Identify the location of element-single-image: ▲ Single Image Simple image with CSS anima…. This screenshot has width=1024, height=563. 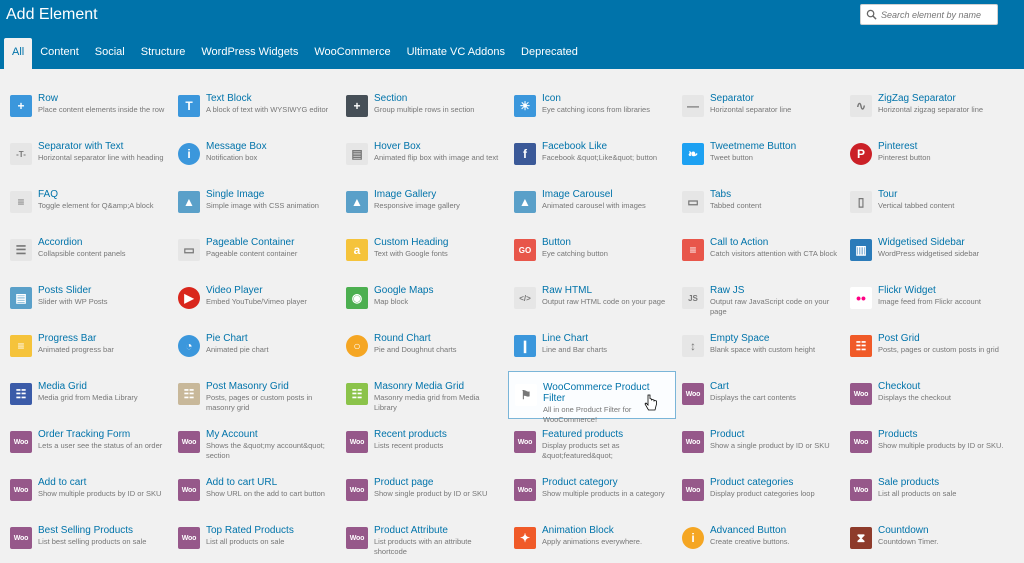
(256, 203).